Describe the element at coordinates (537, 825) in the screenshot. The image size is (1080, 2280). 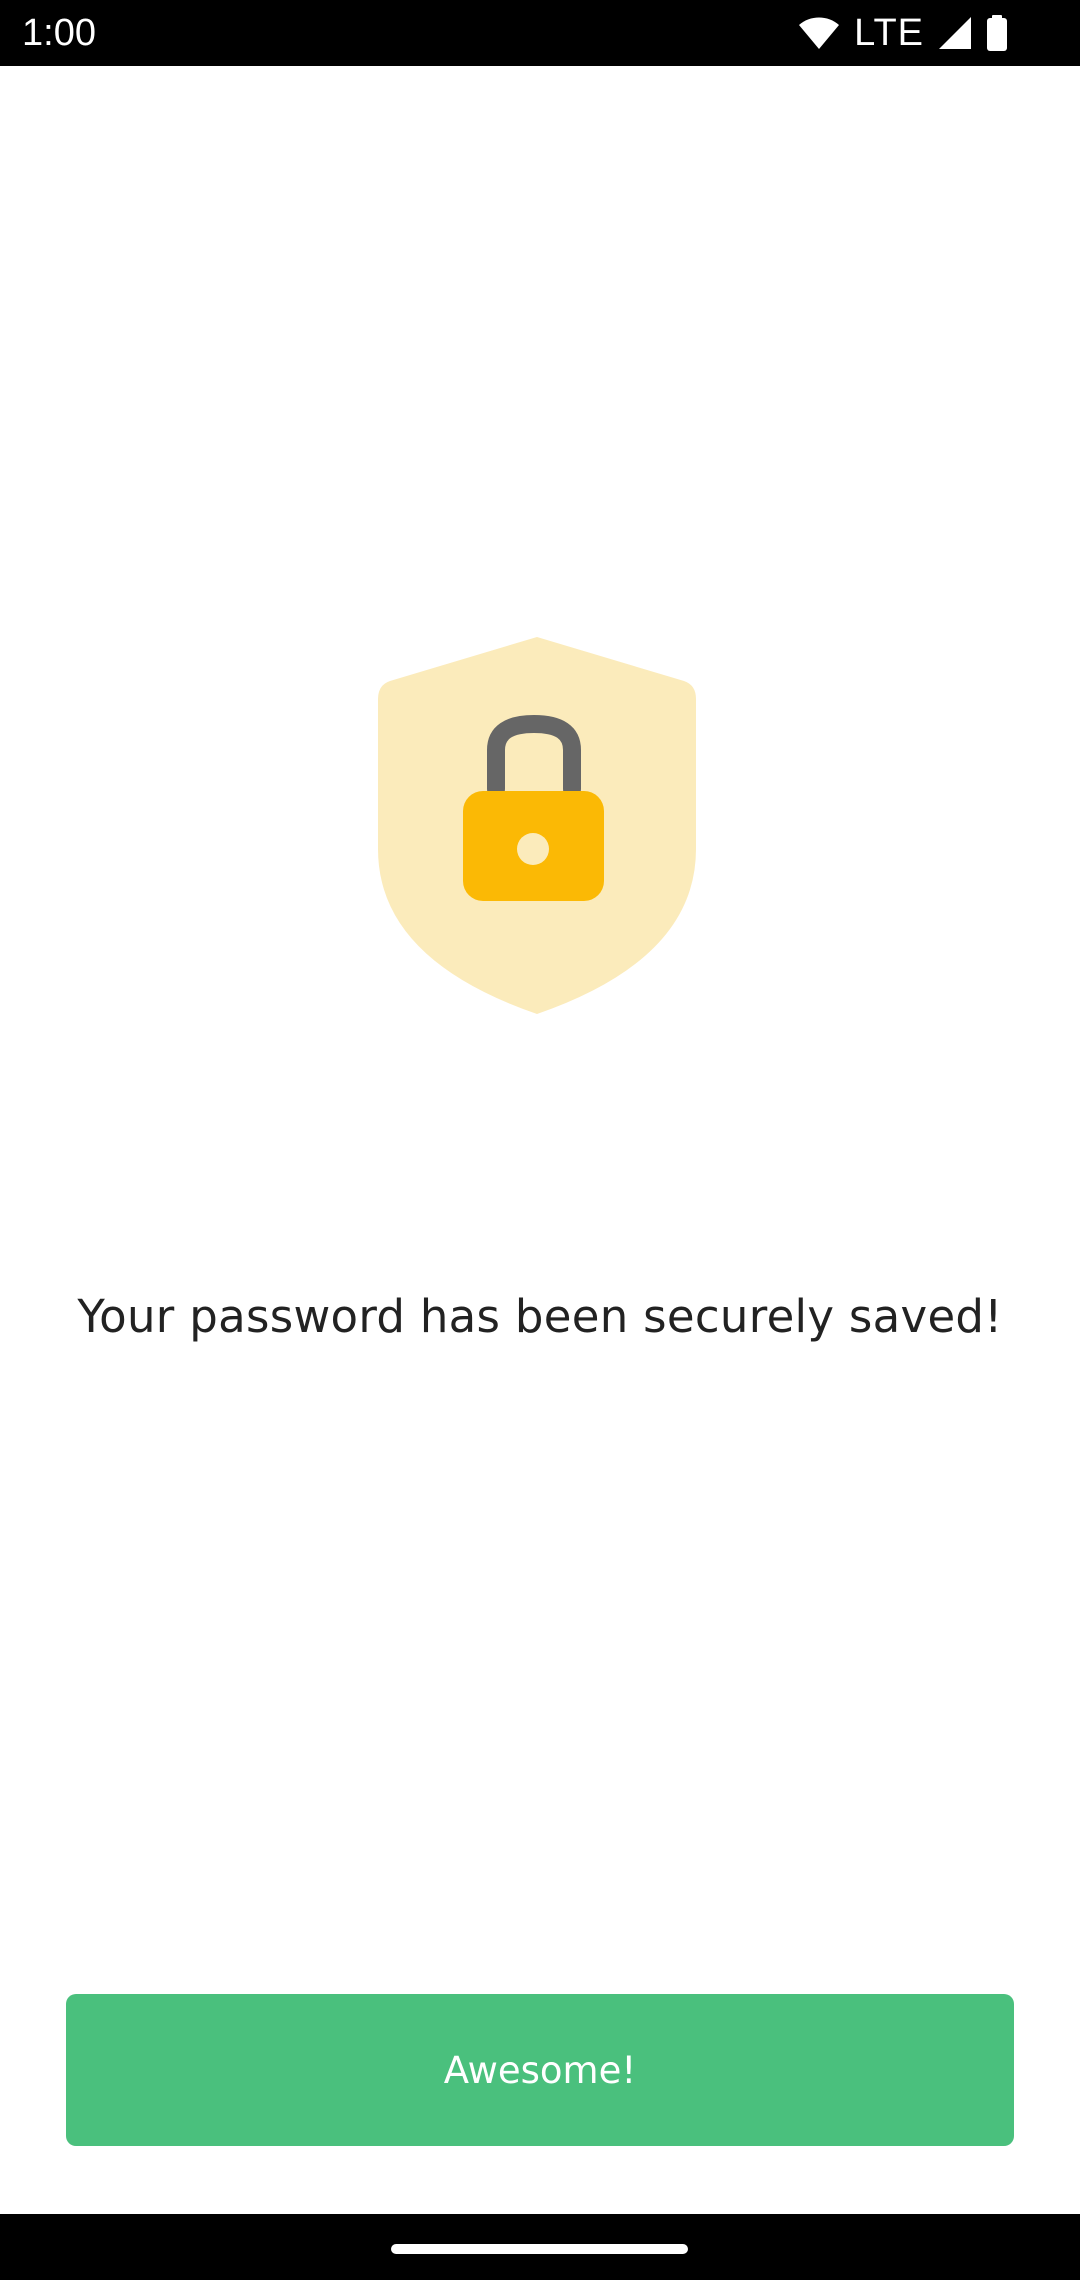
I see `shield-lock-icon` at that location.